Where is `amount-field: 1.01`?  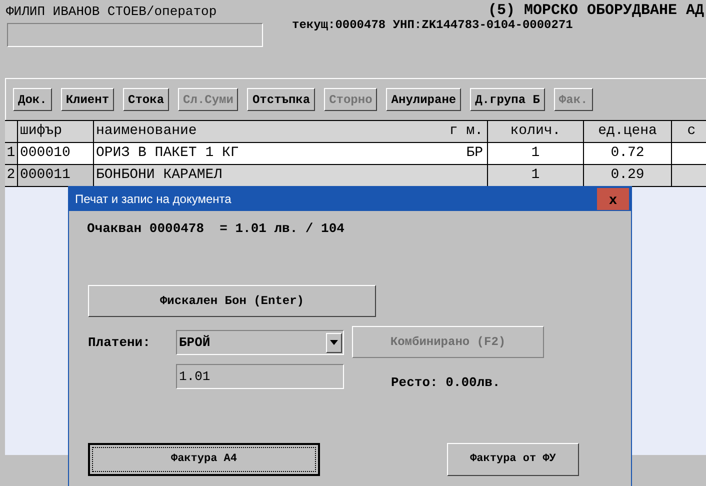
amount-field: 1.01 is located at coordinates (260, 376).